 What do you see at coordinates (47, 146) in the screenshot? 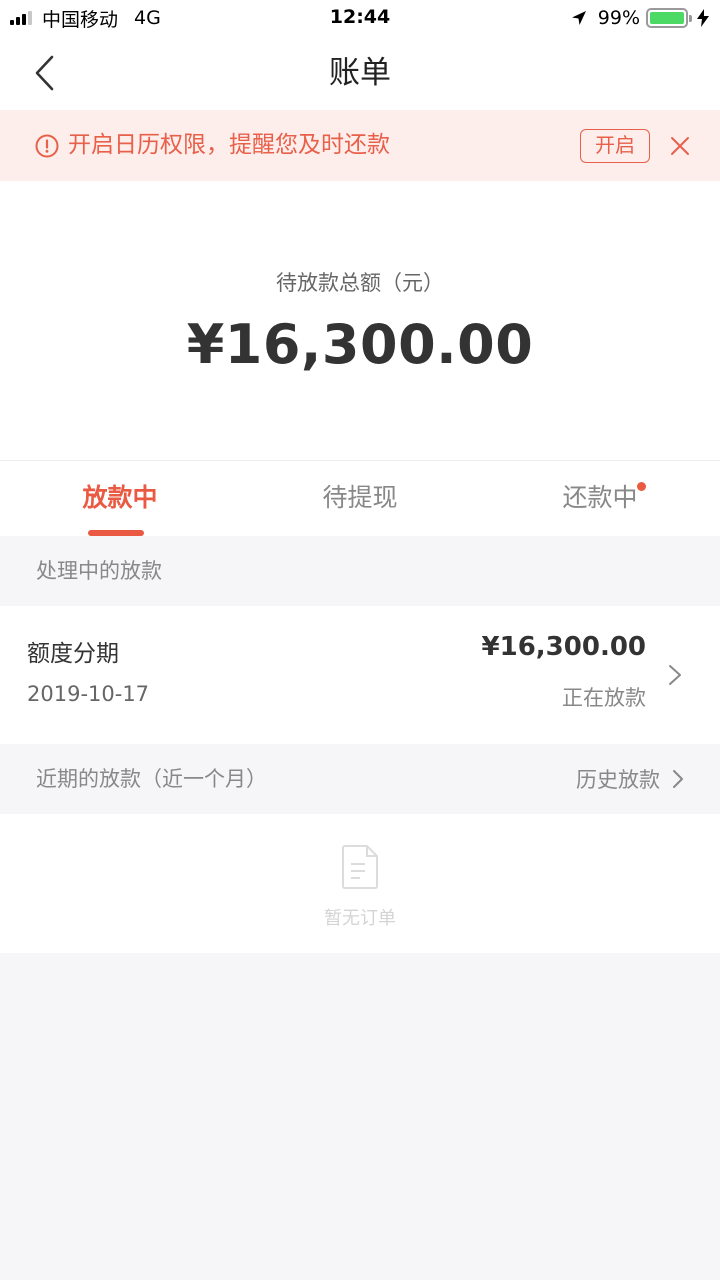
I see `alert-circle-icon` at bounding box center [47, 146].